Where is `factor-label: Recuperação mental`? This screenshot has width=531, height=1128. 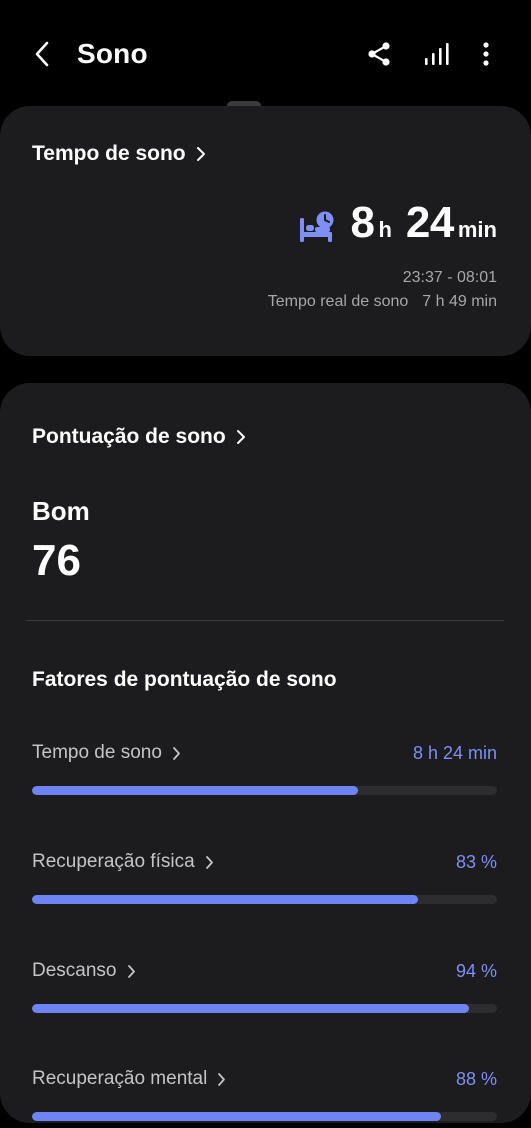
factor-label: Recuperação mental is located at coordinates (129, 1079).